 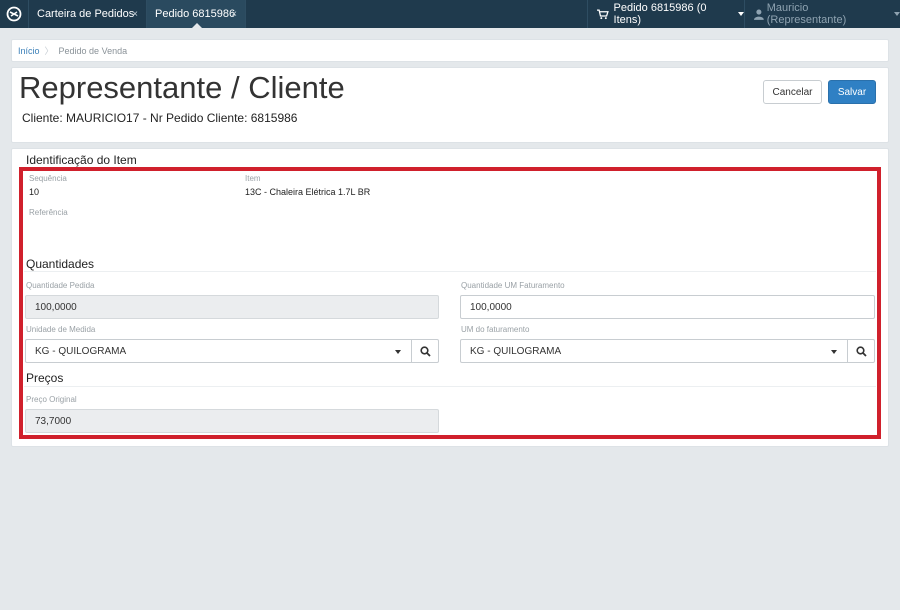 I want to click on breadcrumb: Início 〉 Pedido de Venda, so click(x=450, y=50).